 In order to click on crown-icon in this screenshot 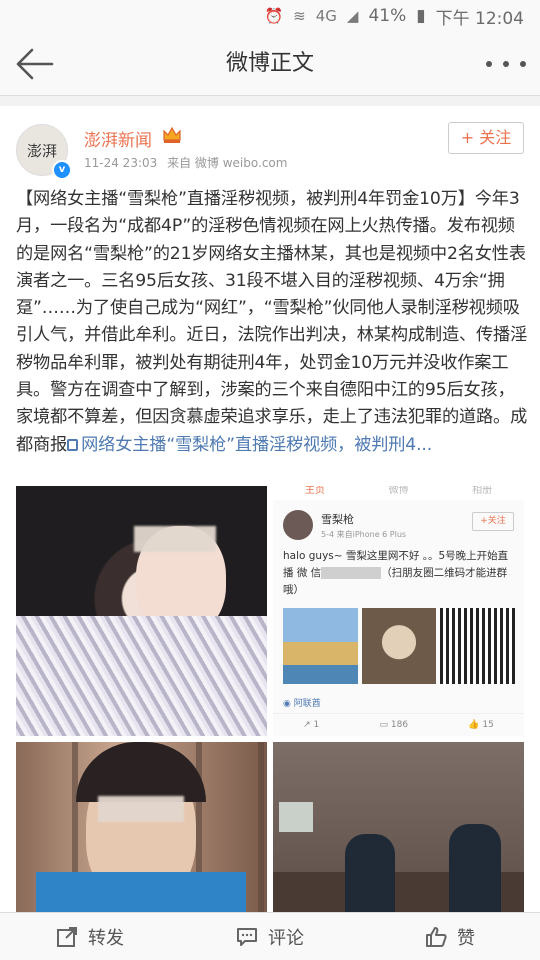, I will do `click(172, 134)`.